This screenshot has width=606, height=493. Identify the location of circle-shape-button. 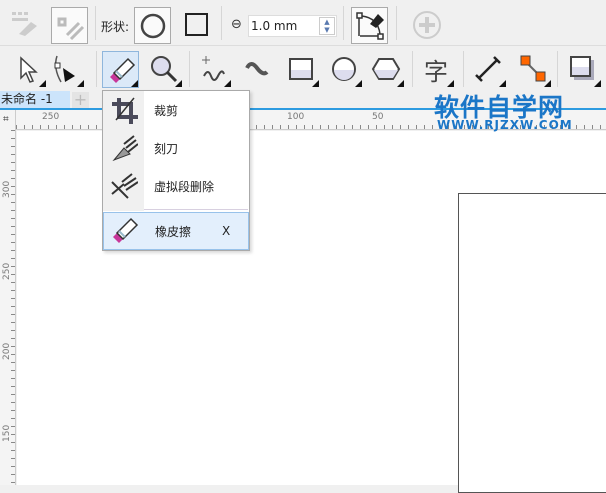
(152, 25).